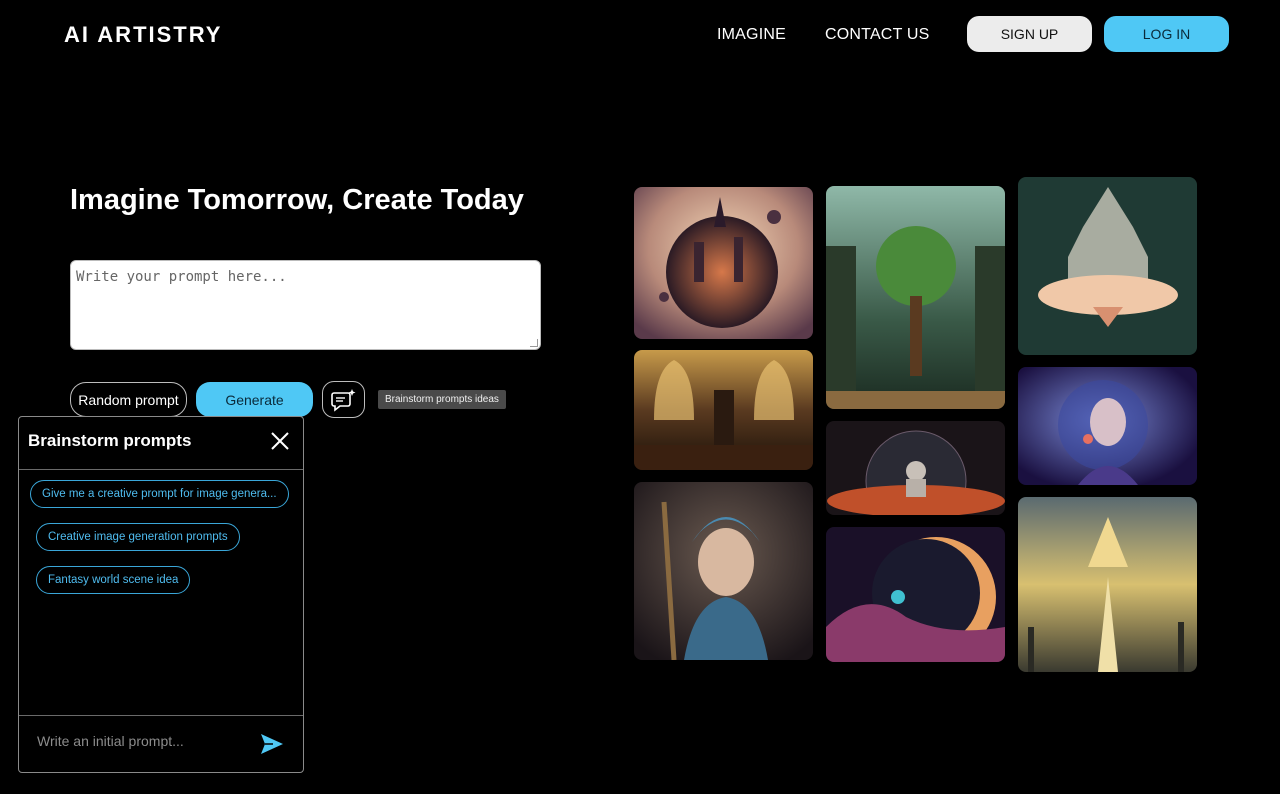  I want to click on gallery-image-cosmic-girl, so click(1107, 426).